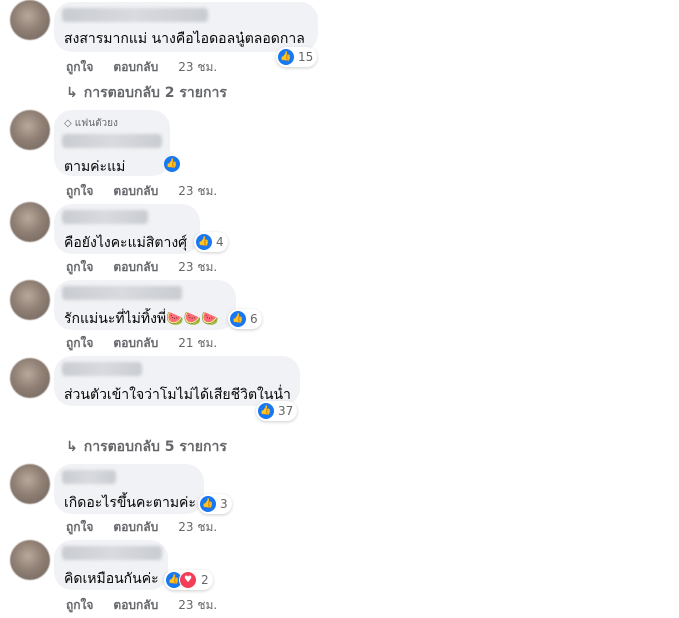  I want to click on comment-bubble: เกิดอะไรขึ้นคะตามค่ะ, so click(129, 489).